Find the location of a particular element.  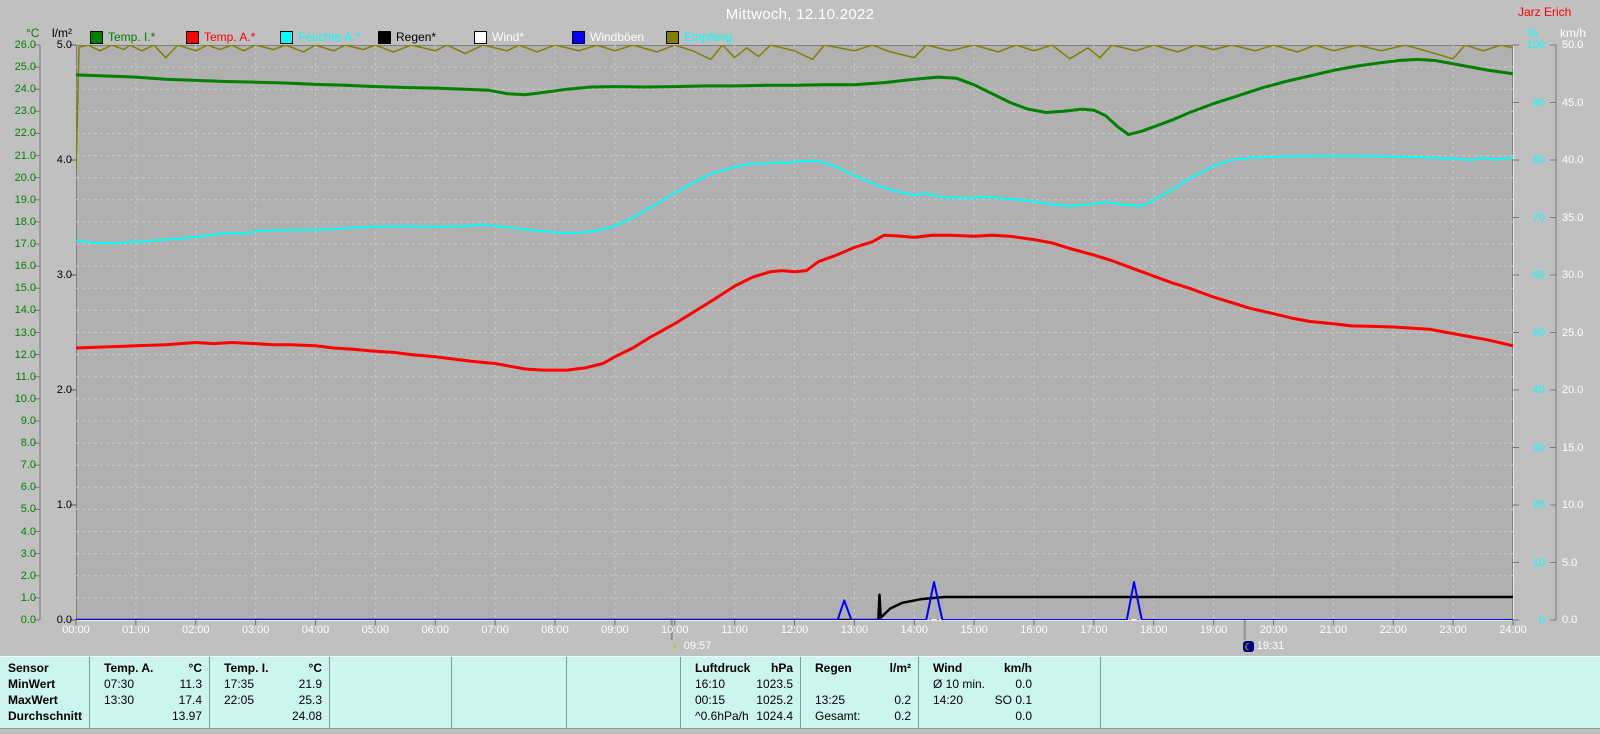

humidity-axis-tick-label: 70 is located at coordinates (1538, 217).